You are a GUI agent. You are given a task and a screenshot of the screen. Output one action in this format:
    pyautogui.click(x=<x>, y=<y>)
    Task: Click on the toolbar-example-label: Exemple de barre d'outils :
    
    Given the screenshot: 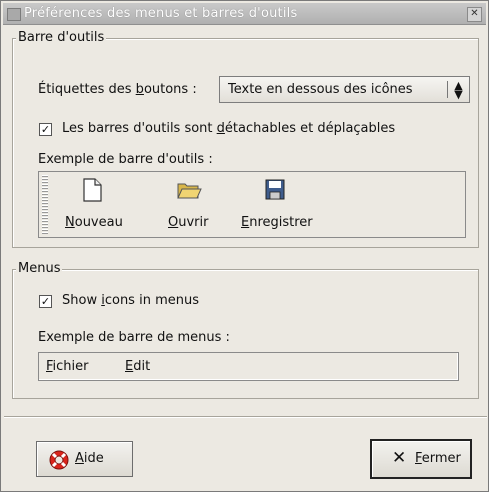 What is the action you would take?
    pyautogui.click(x=125, y=159)
    